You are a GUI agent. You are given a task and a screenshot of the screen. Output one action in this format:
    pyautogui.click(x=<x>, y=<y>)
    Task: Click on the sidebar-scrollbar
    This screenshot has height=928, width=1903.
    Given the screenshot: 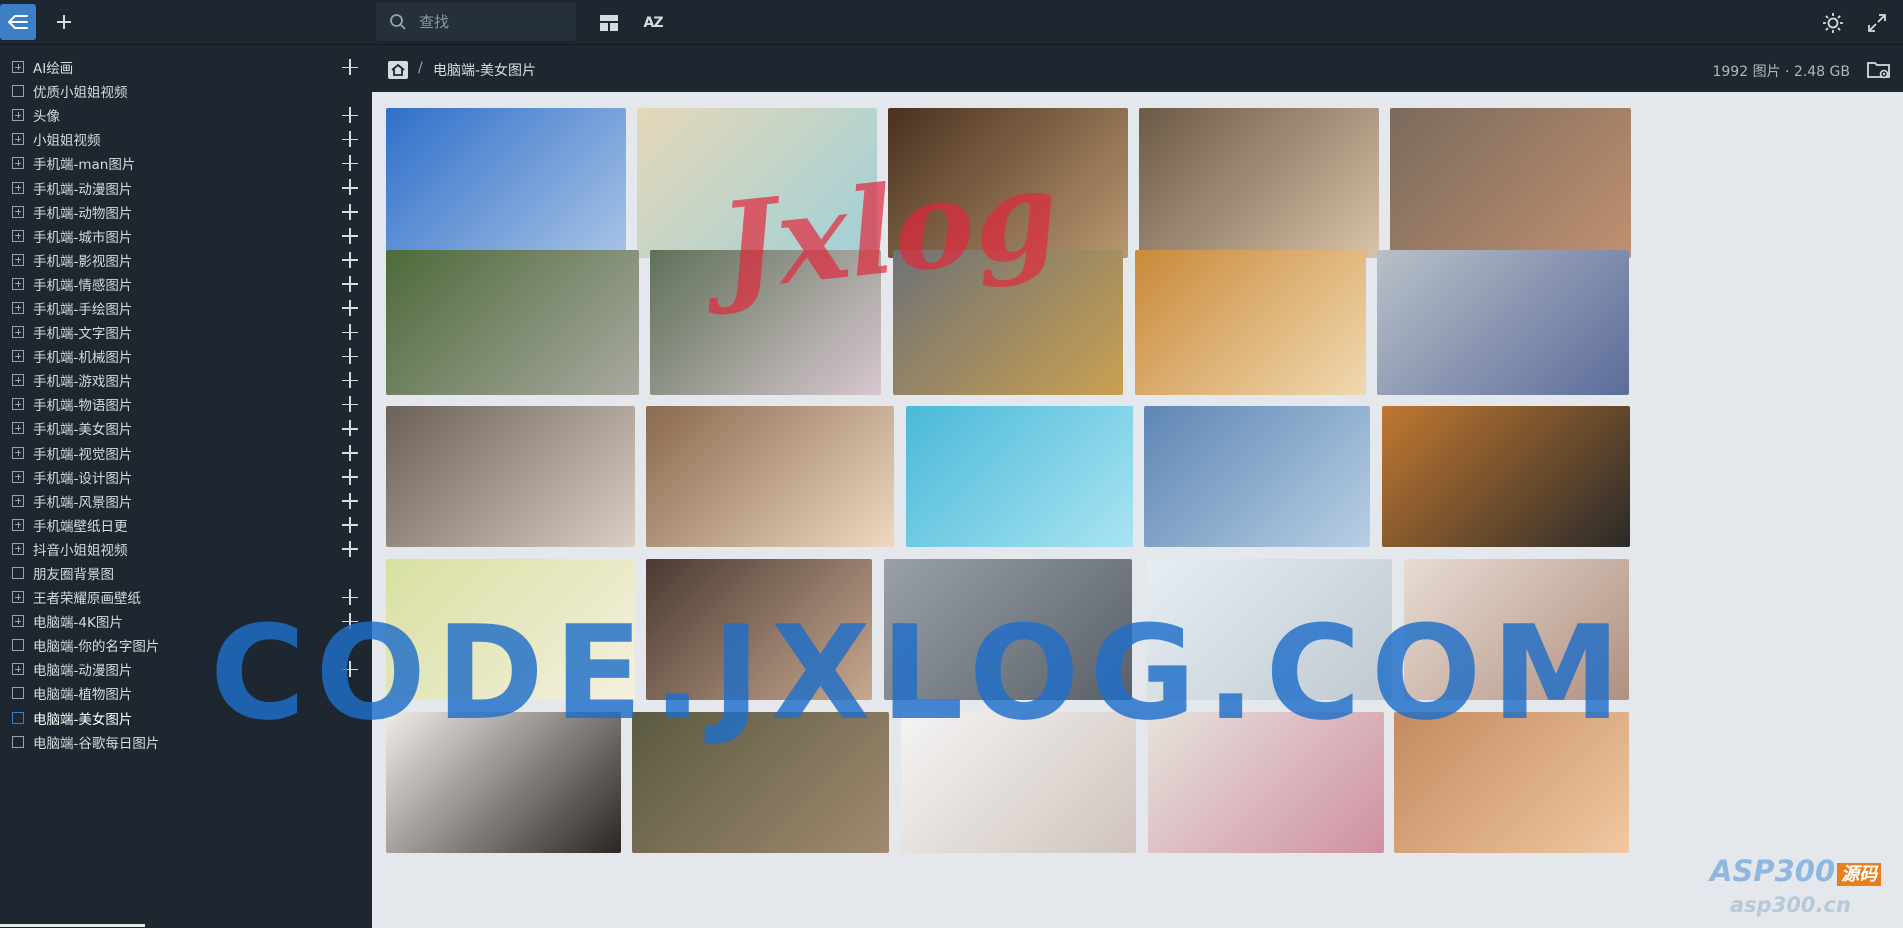 What is the action you would take?
    pyautogui.click(x=72, y=925)
    